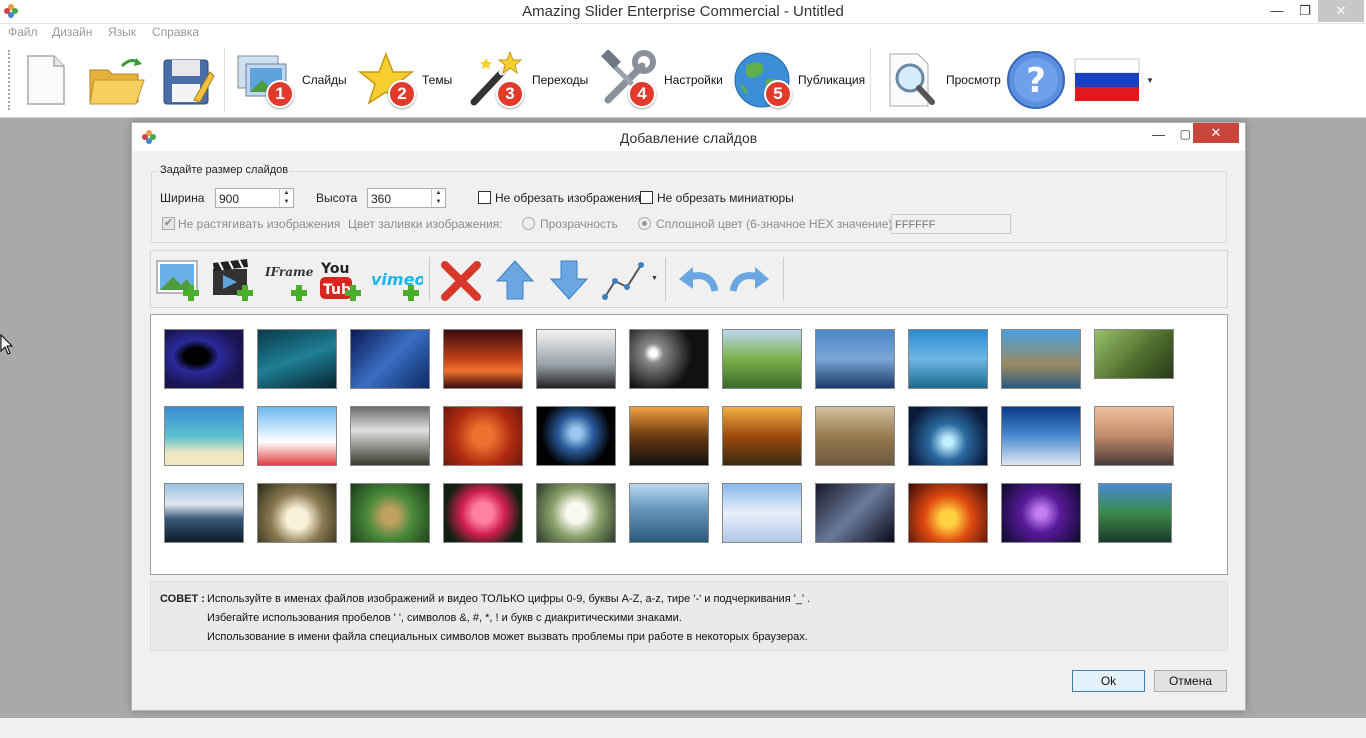 Image resolution: width=1366 pixels, height=738 pixels. What do you see at coordinates (484, 197) in the screenshot?
I see `no-crop-images-checkbox` at bounding box center [484, 197].